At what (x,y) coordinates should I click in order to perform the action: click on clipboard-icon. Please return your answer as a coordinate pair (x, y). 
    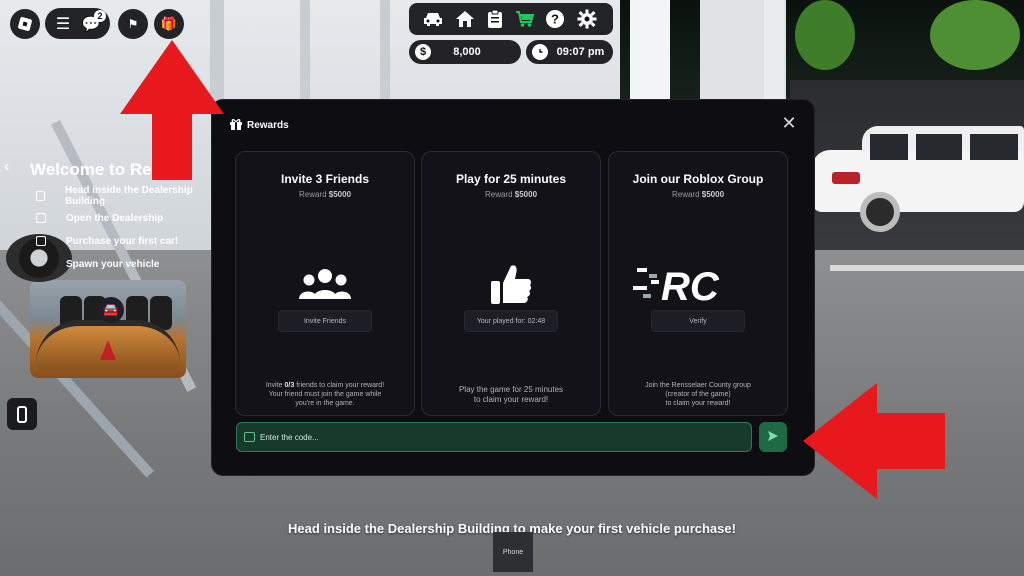
    Looking at the image, I should click on (495, 19).